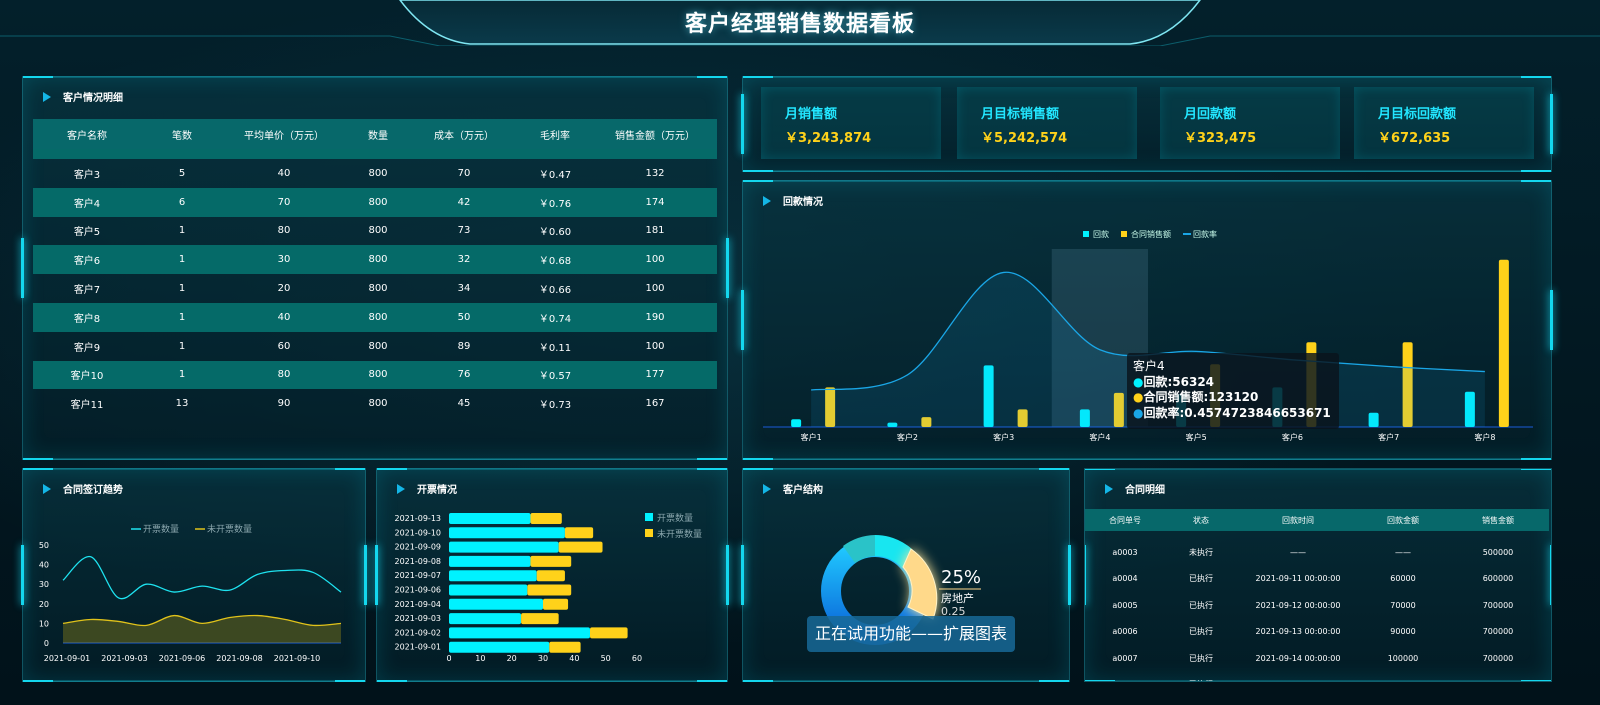  I want to click on table-cell: 2021-09-11 00:00:00, so click(1298, 579).